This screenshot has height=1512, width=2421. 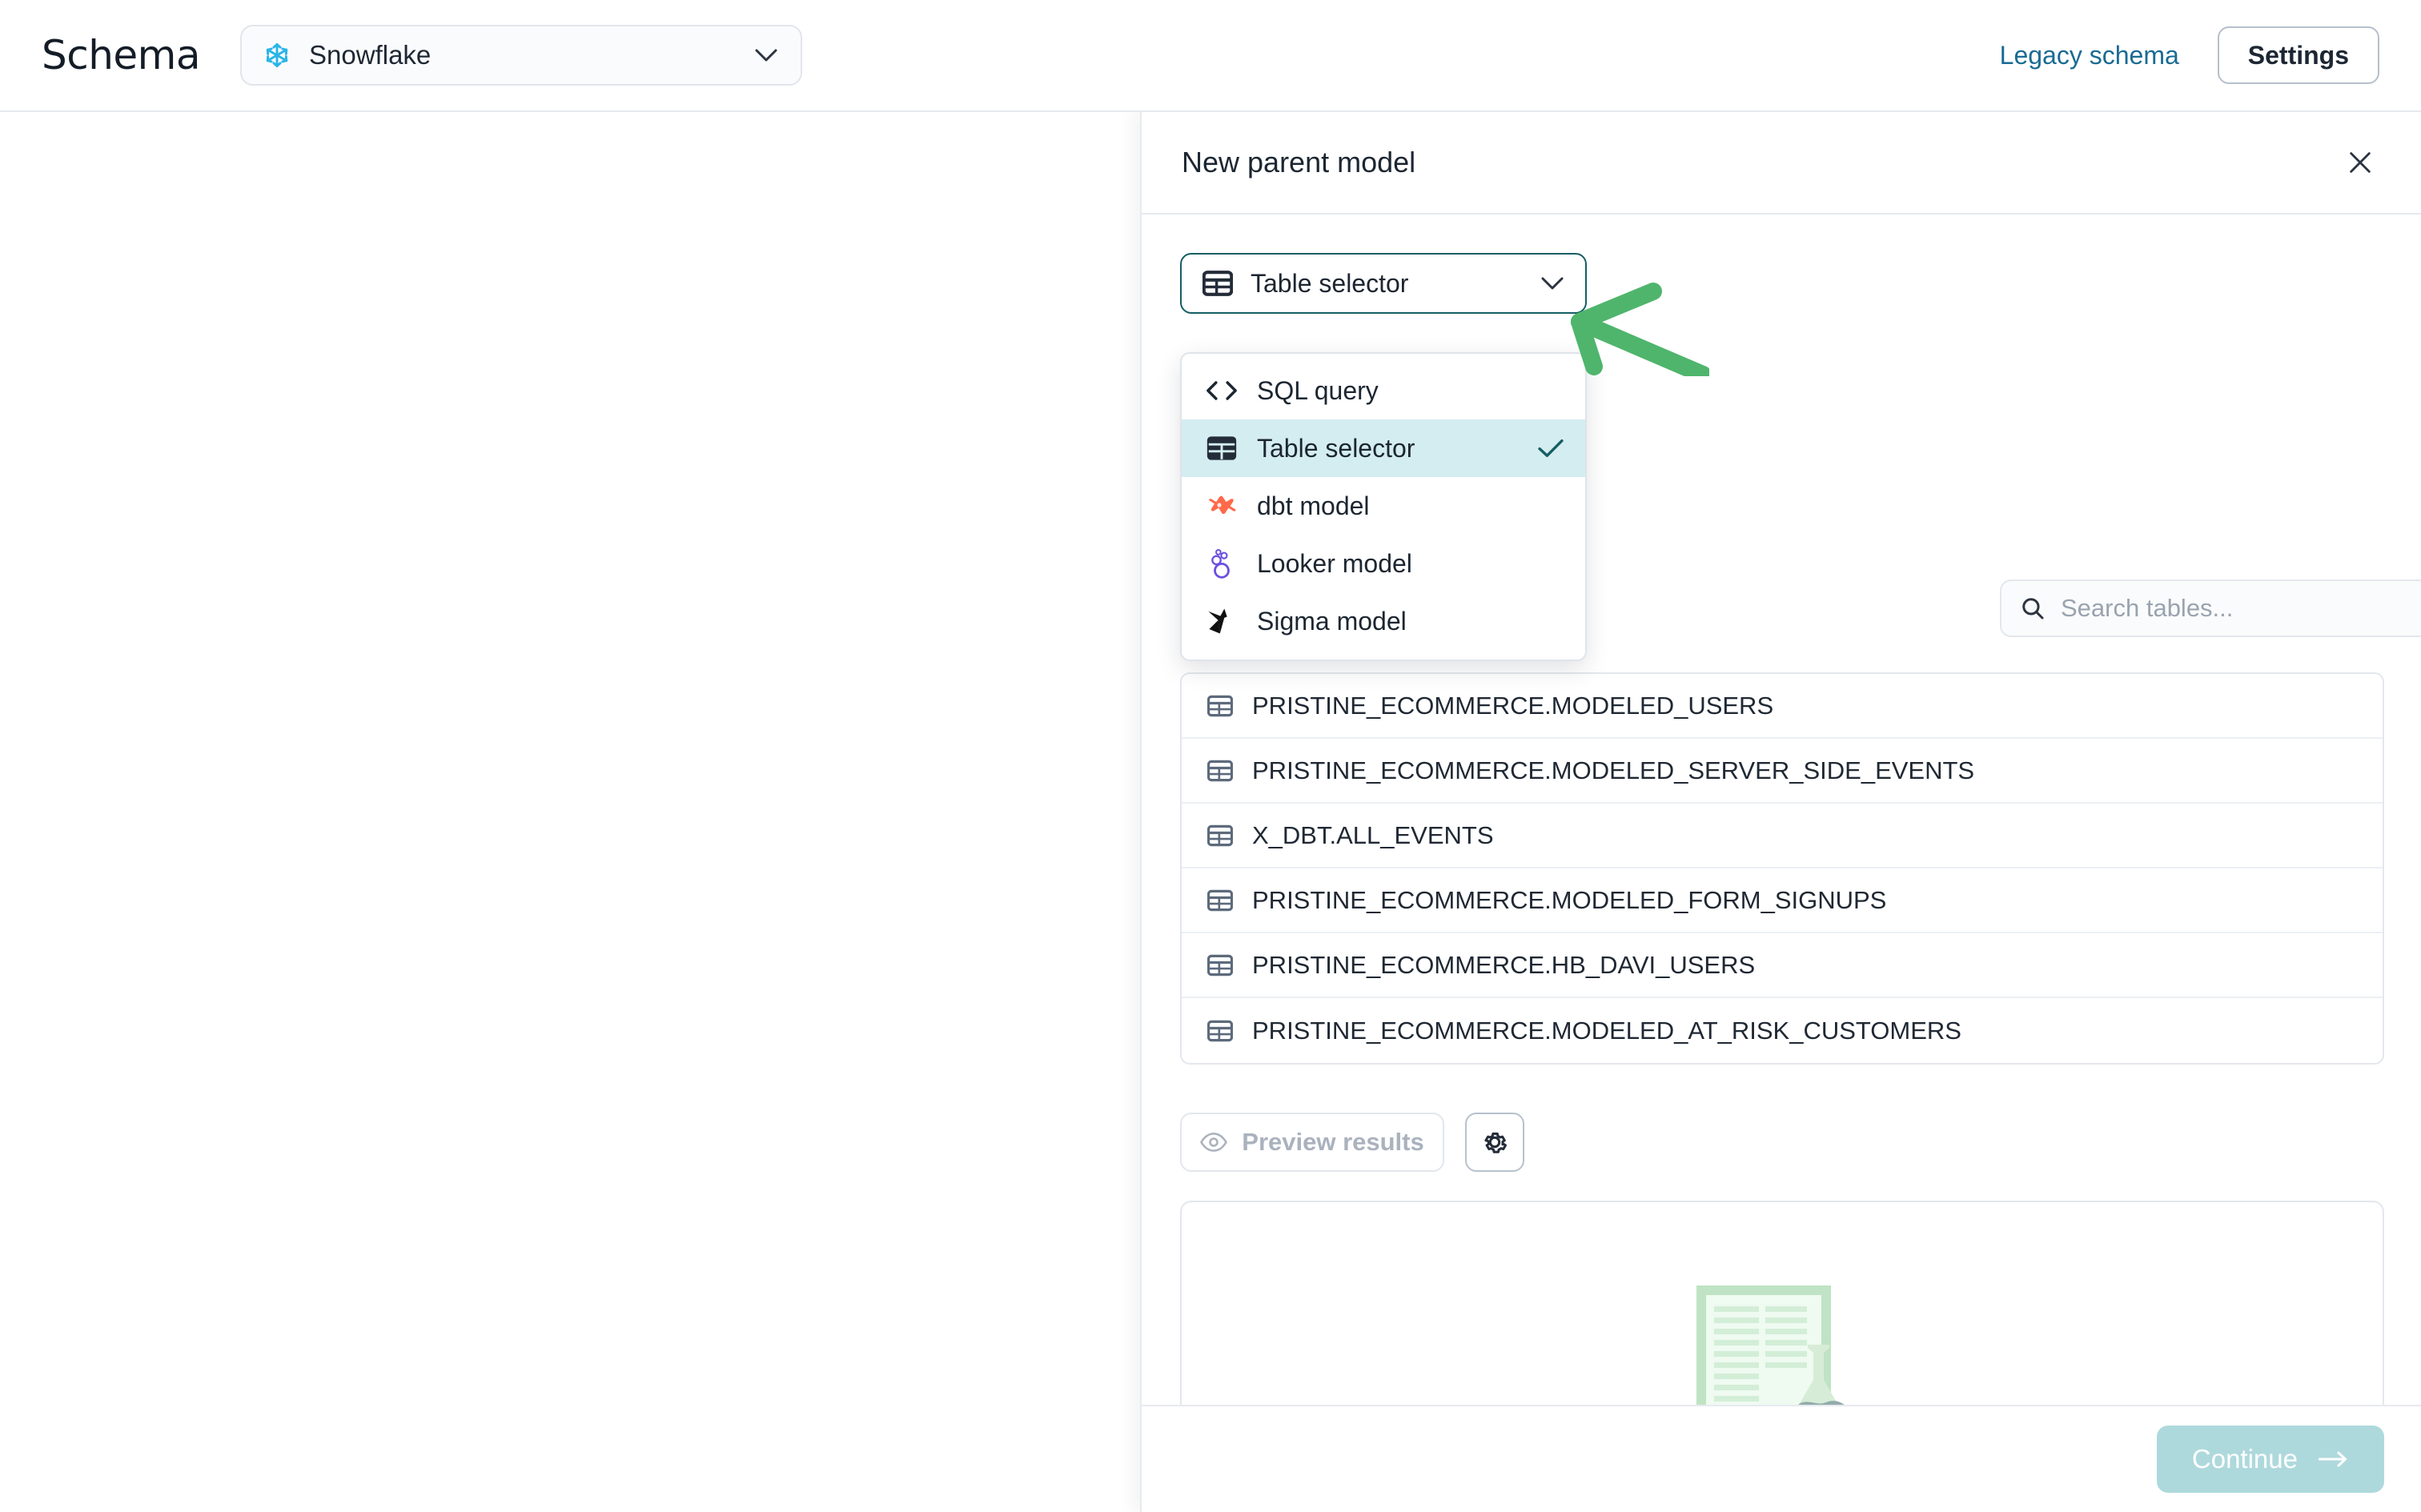 I want to click on model-type-label: Table selector, so click(x=1330, y=283).